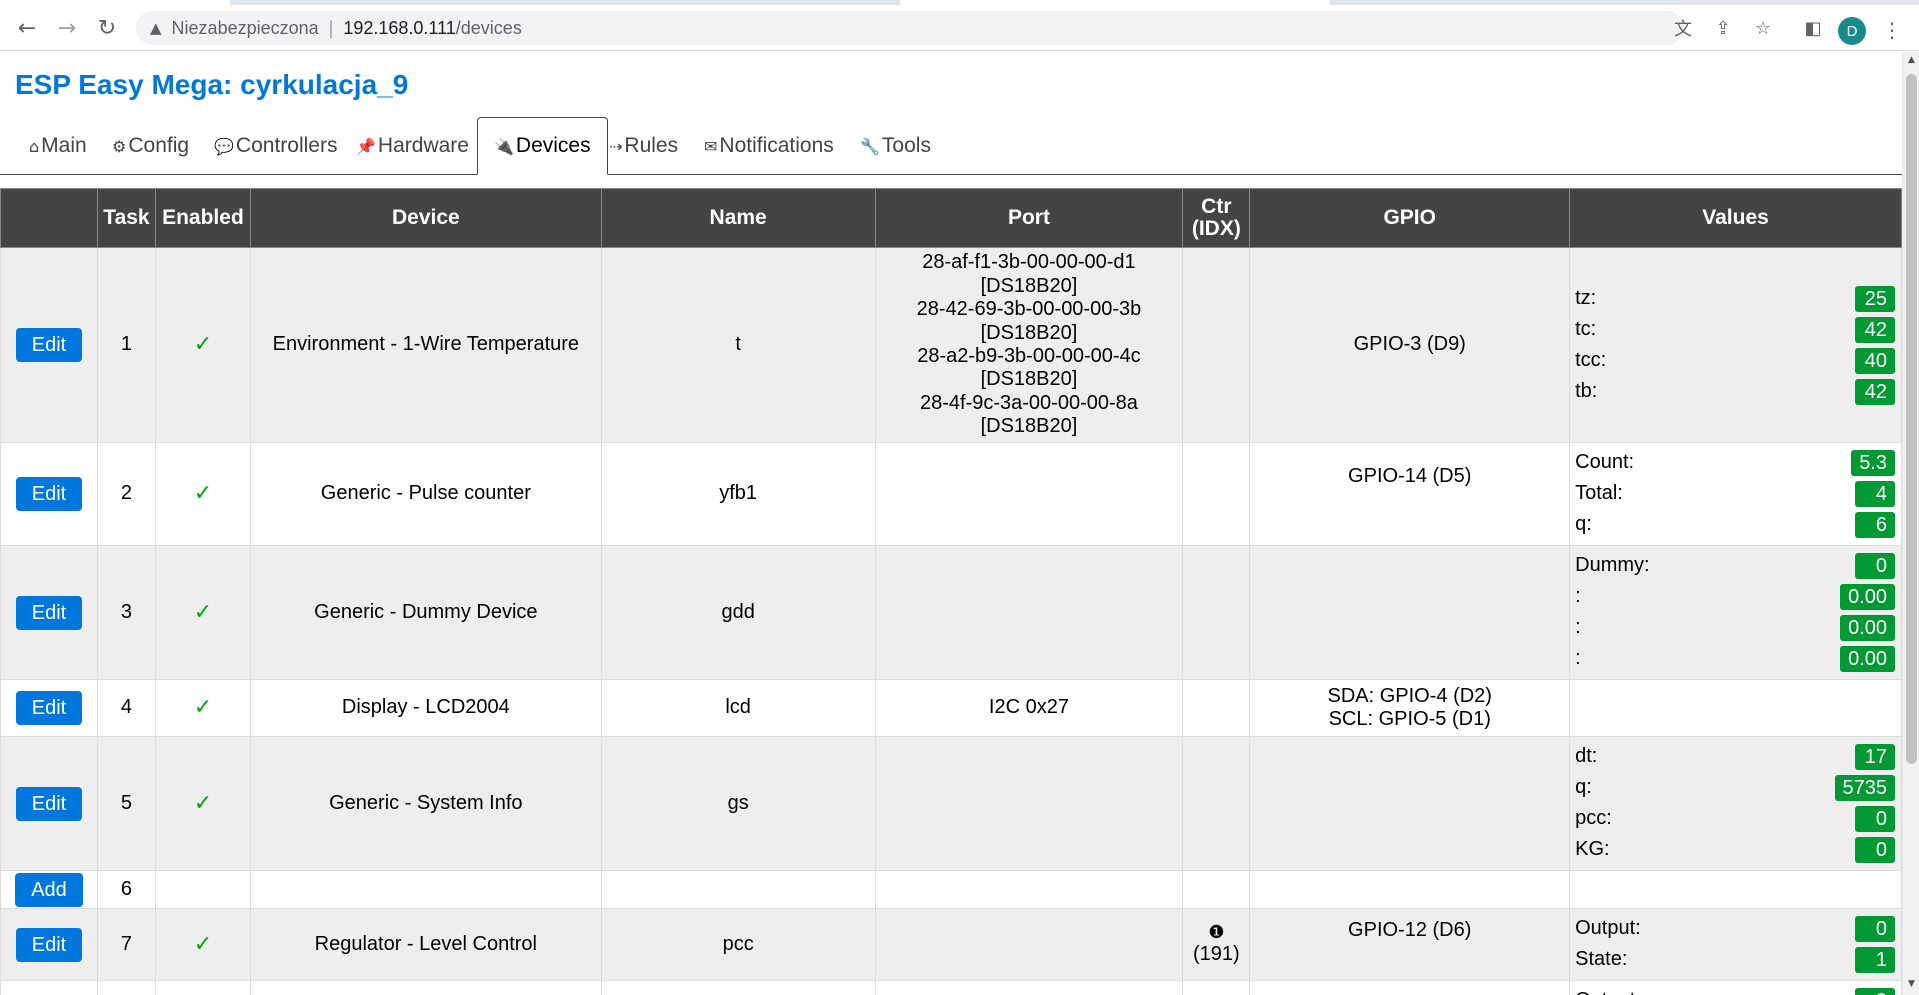 The width and height of the screenshot is (1919, 995). I want to click on column-header: Values, so click(1735, 218).